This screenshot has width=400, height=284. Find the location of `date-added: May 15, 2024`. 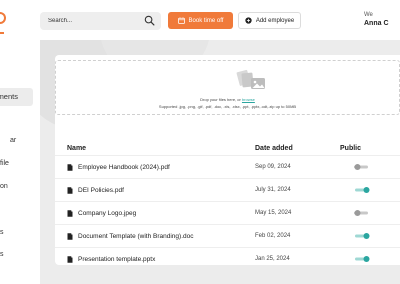

date-added: May 15, 2024 is located at coordinates (273, 213).